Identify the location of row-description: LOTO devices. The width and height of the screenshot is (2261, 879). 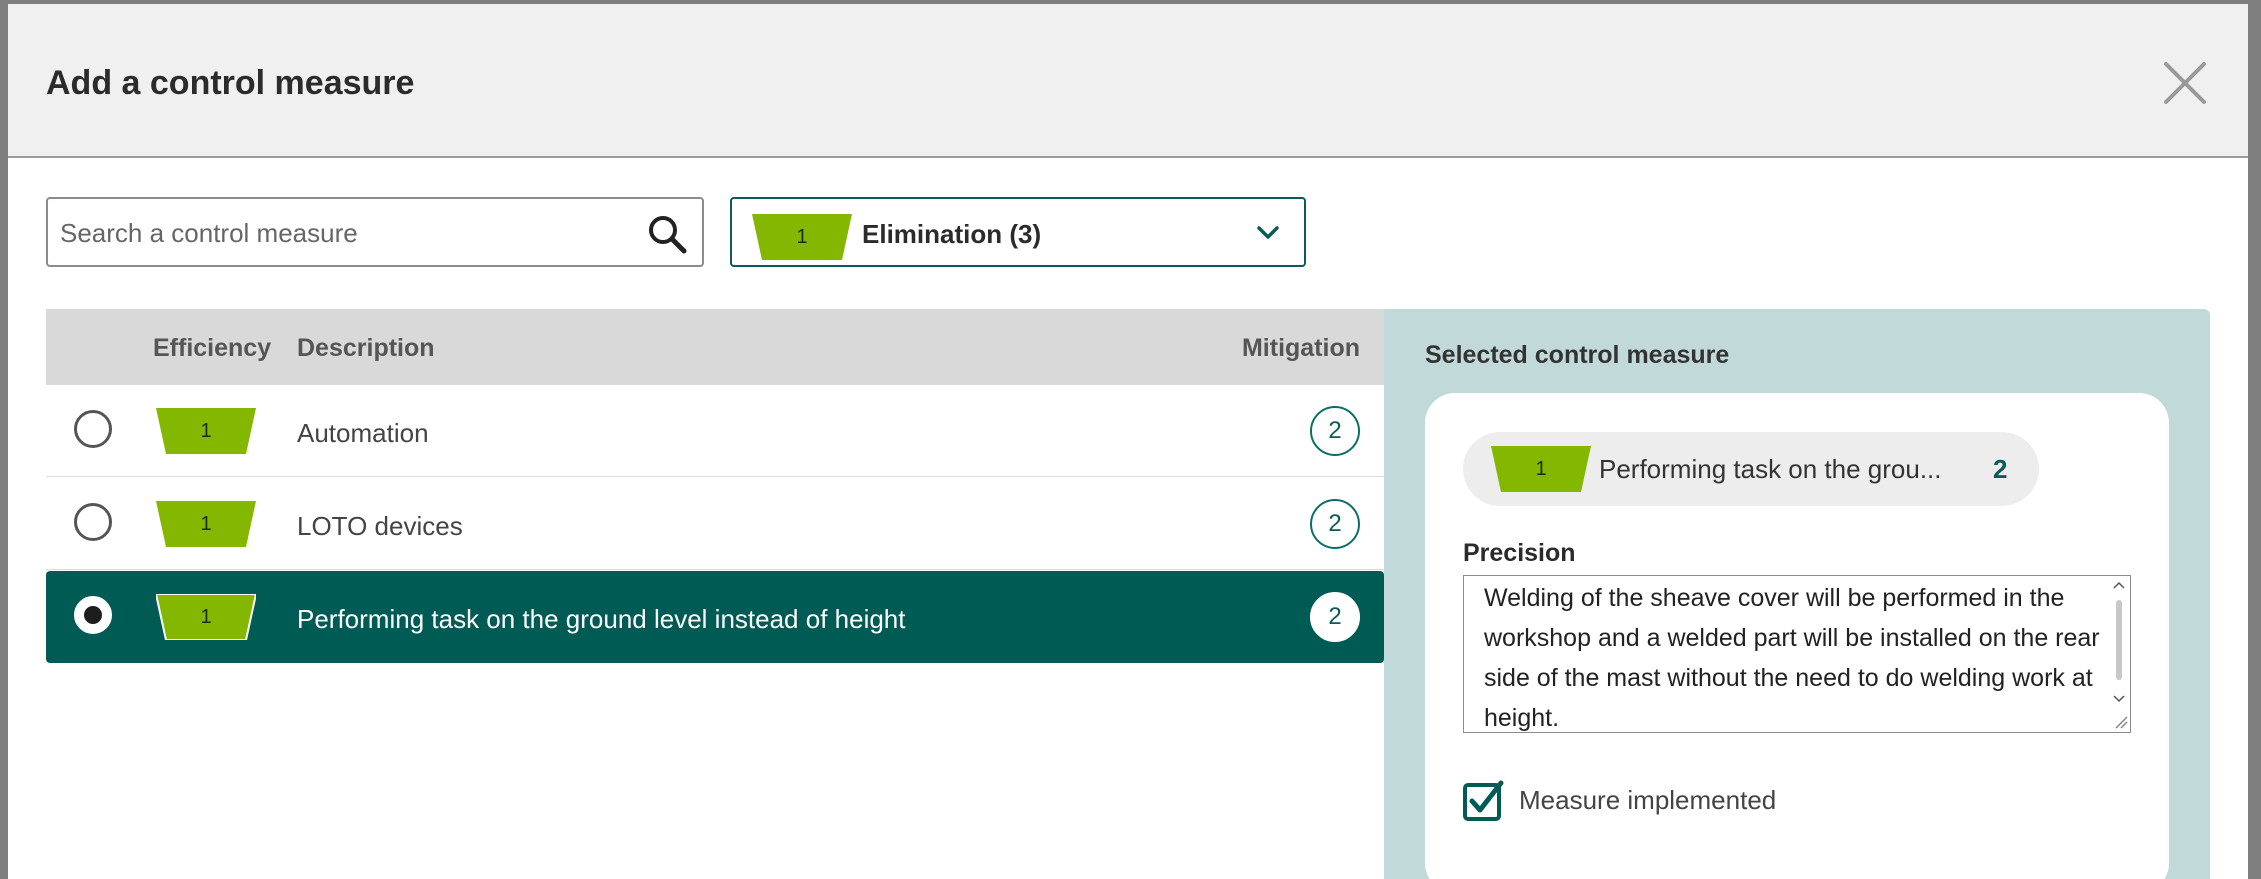
(380, 526).